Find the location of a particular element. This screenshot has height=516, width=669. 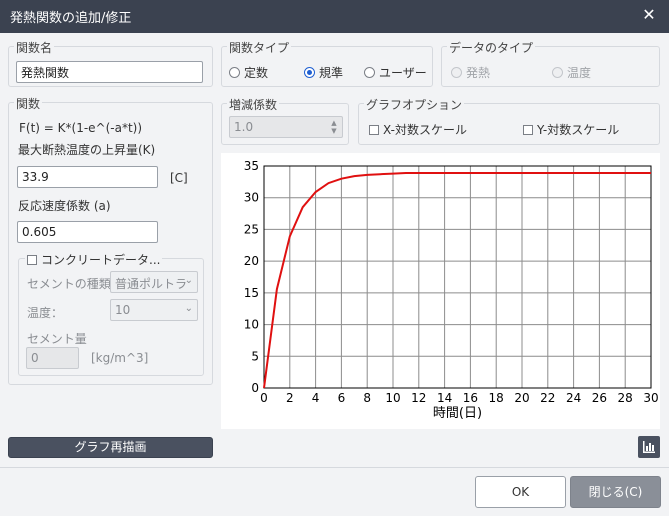

x-tick-label: 4 is located at coordinates (316, 398).